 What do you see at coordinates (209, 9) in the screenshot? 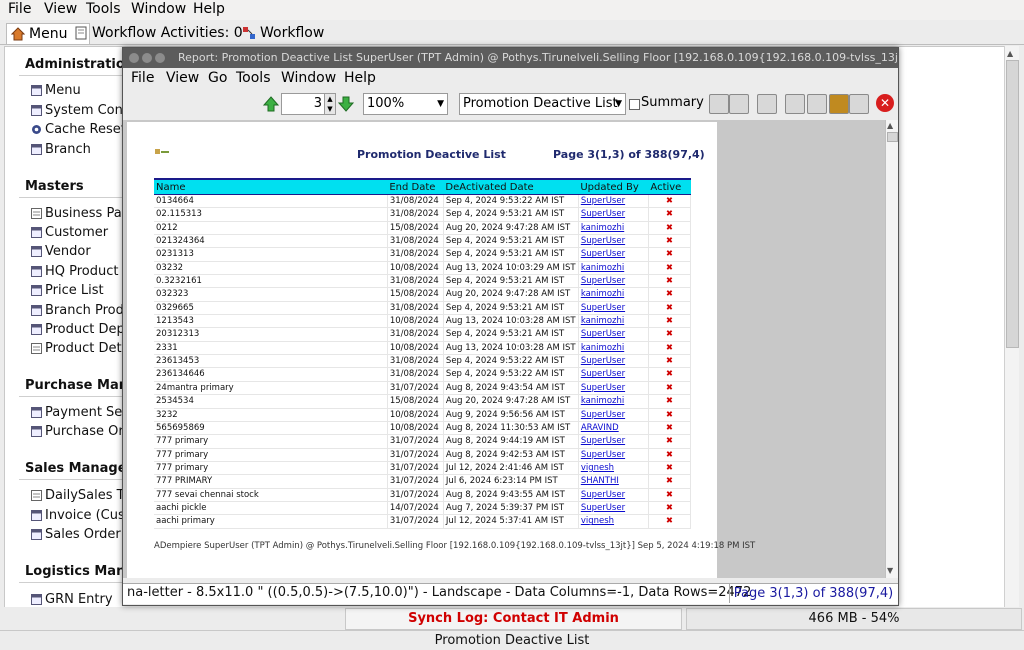
I see `menu-help: Help` at bounding box center [209, 9].